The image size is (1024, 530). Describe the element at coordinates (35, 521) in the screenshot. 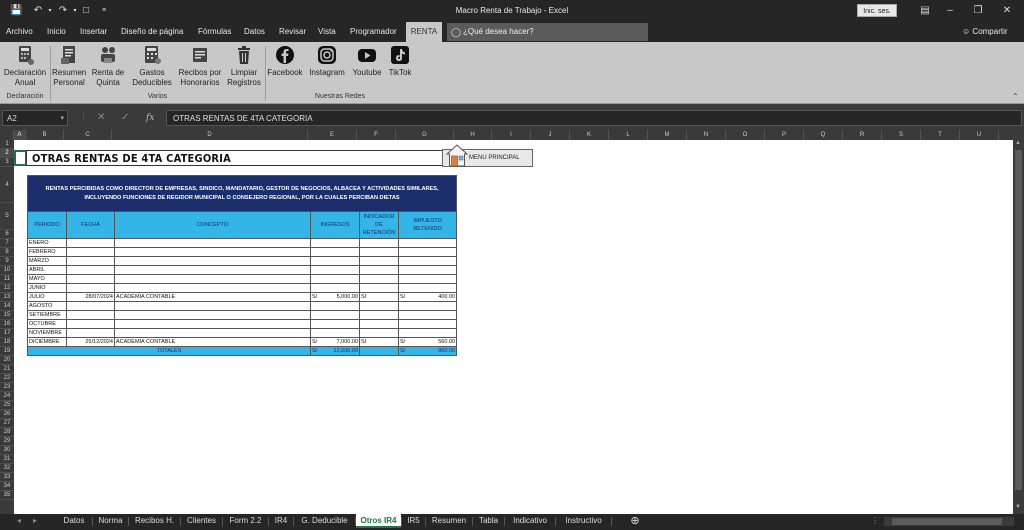

I see `tab-scroll-right-icon: ▸` at that location.